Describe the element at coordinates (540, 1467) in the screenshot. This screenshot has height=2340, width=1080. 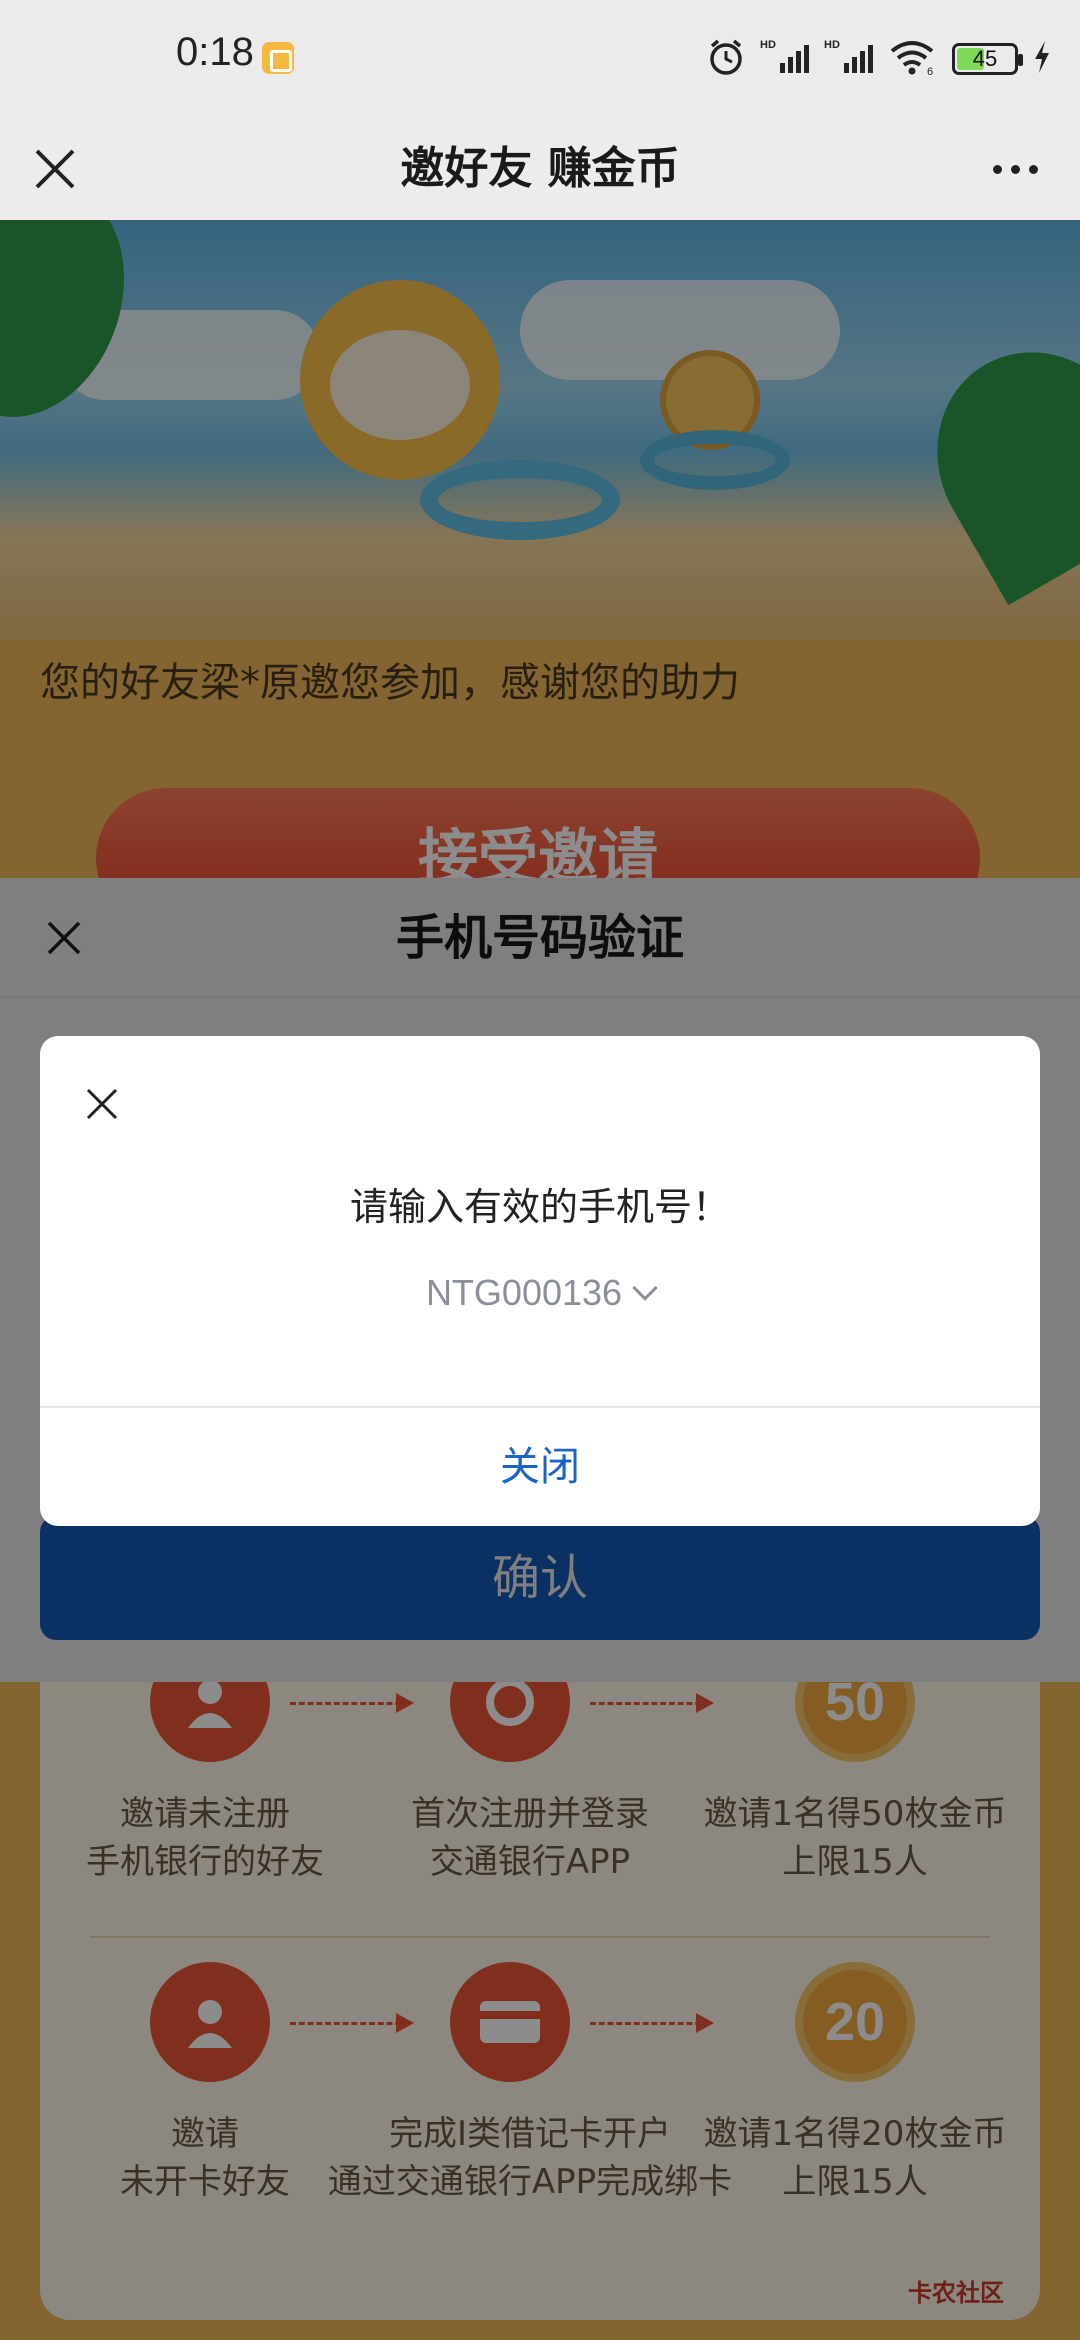
I see `close-button: 关闭` at that location.